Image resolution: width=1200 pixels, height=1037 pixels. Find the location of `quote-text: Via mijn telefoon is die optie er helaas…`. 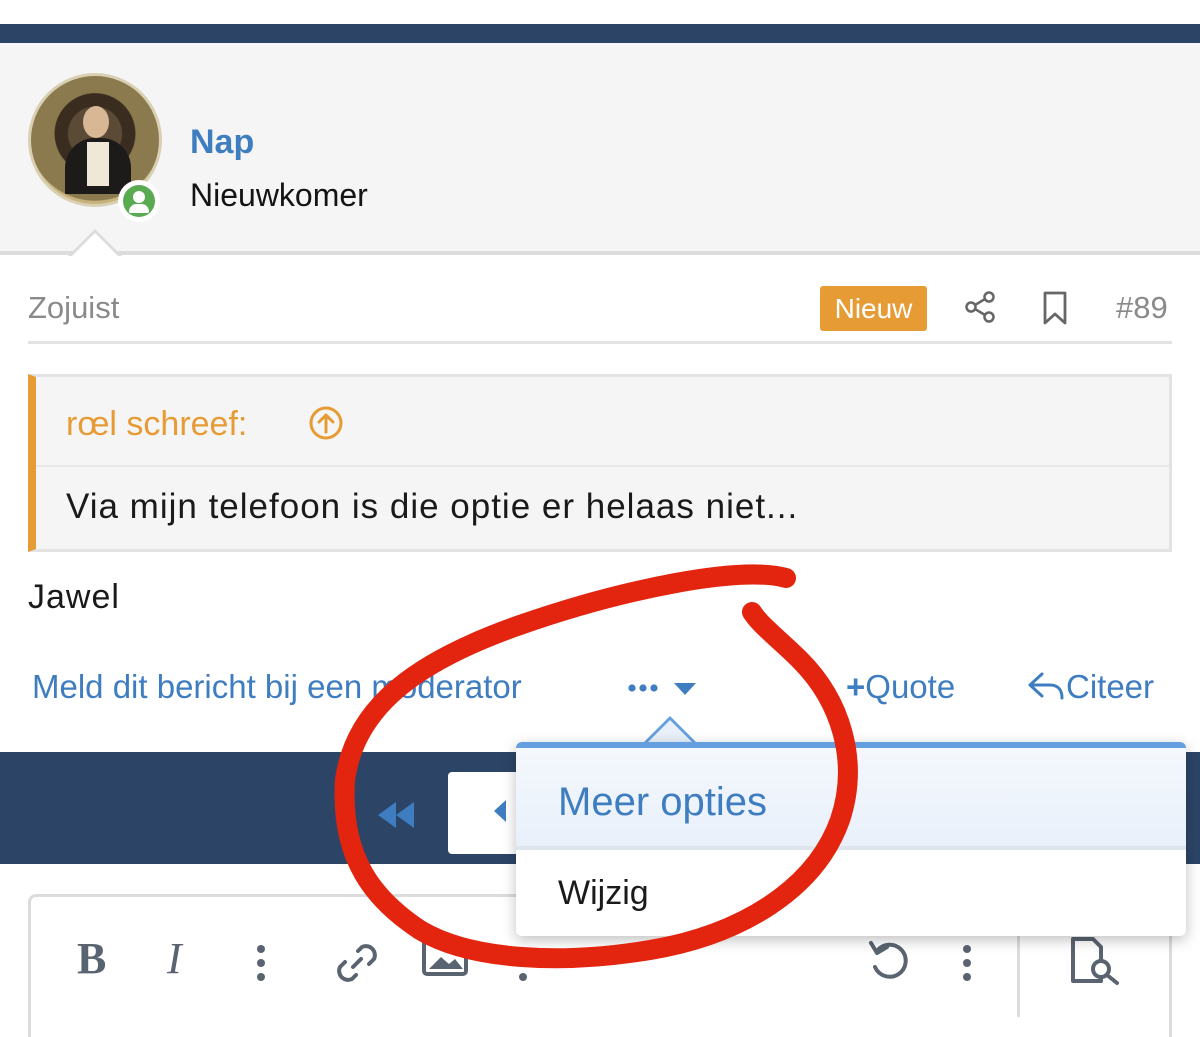

quote-text: Via mijn telefoon is die optie er helaas… is located at coordinates (432, 506).